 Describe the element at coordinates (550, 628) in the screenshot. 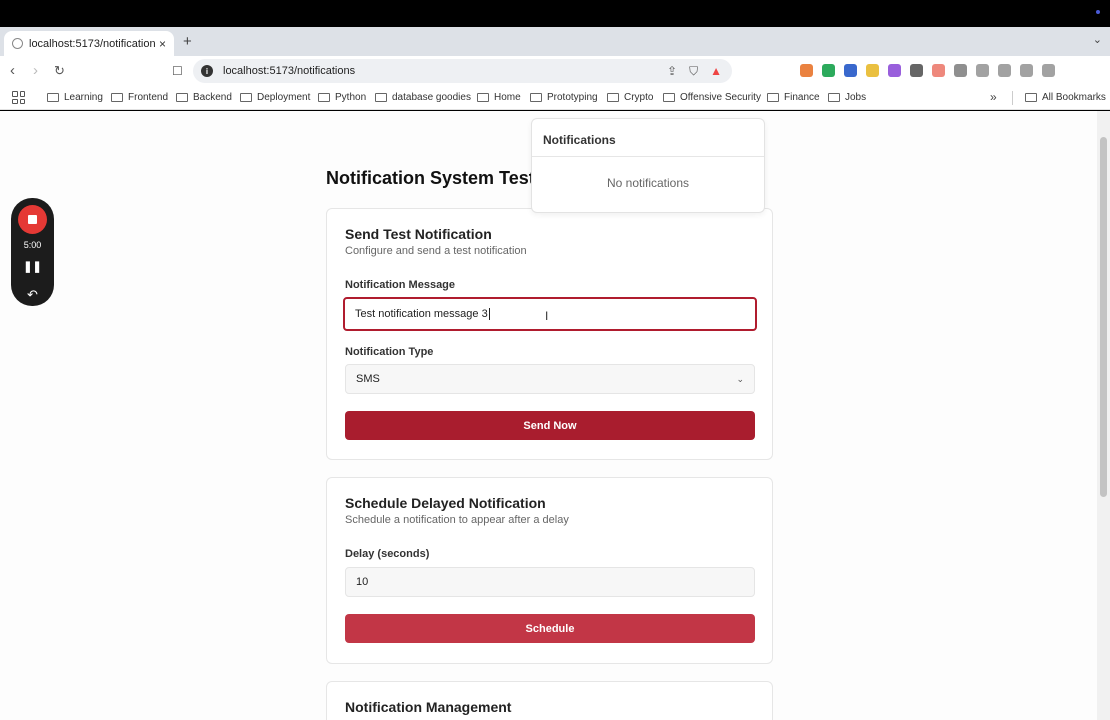

I see `schedule-button: Schedule` at that location.